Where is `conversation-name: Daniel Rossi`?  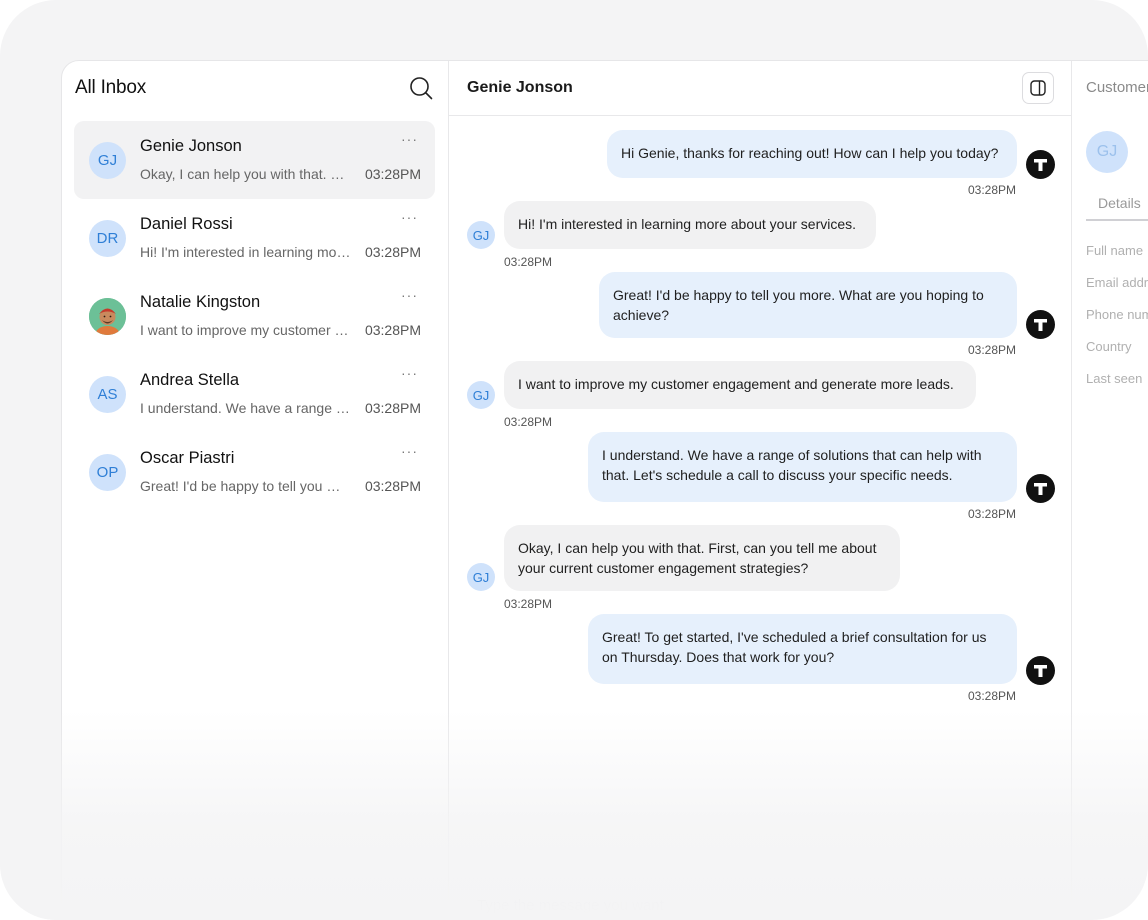
conversation-name: Daniel Rossi is located at coordinates (186, 224).